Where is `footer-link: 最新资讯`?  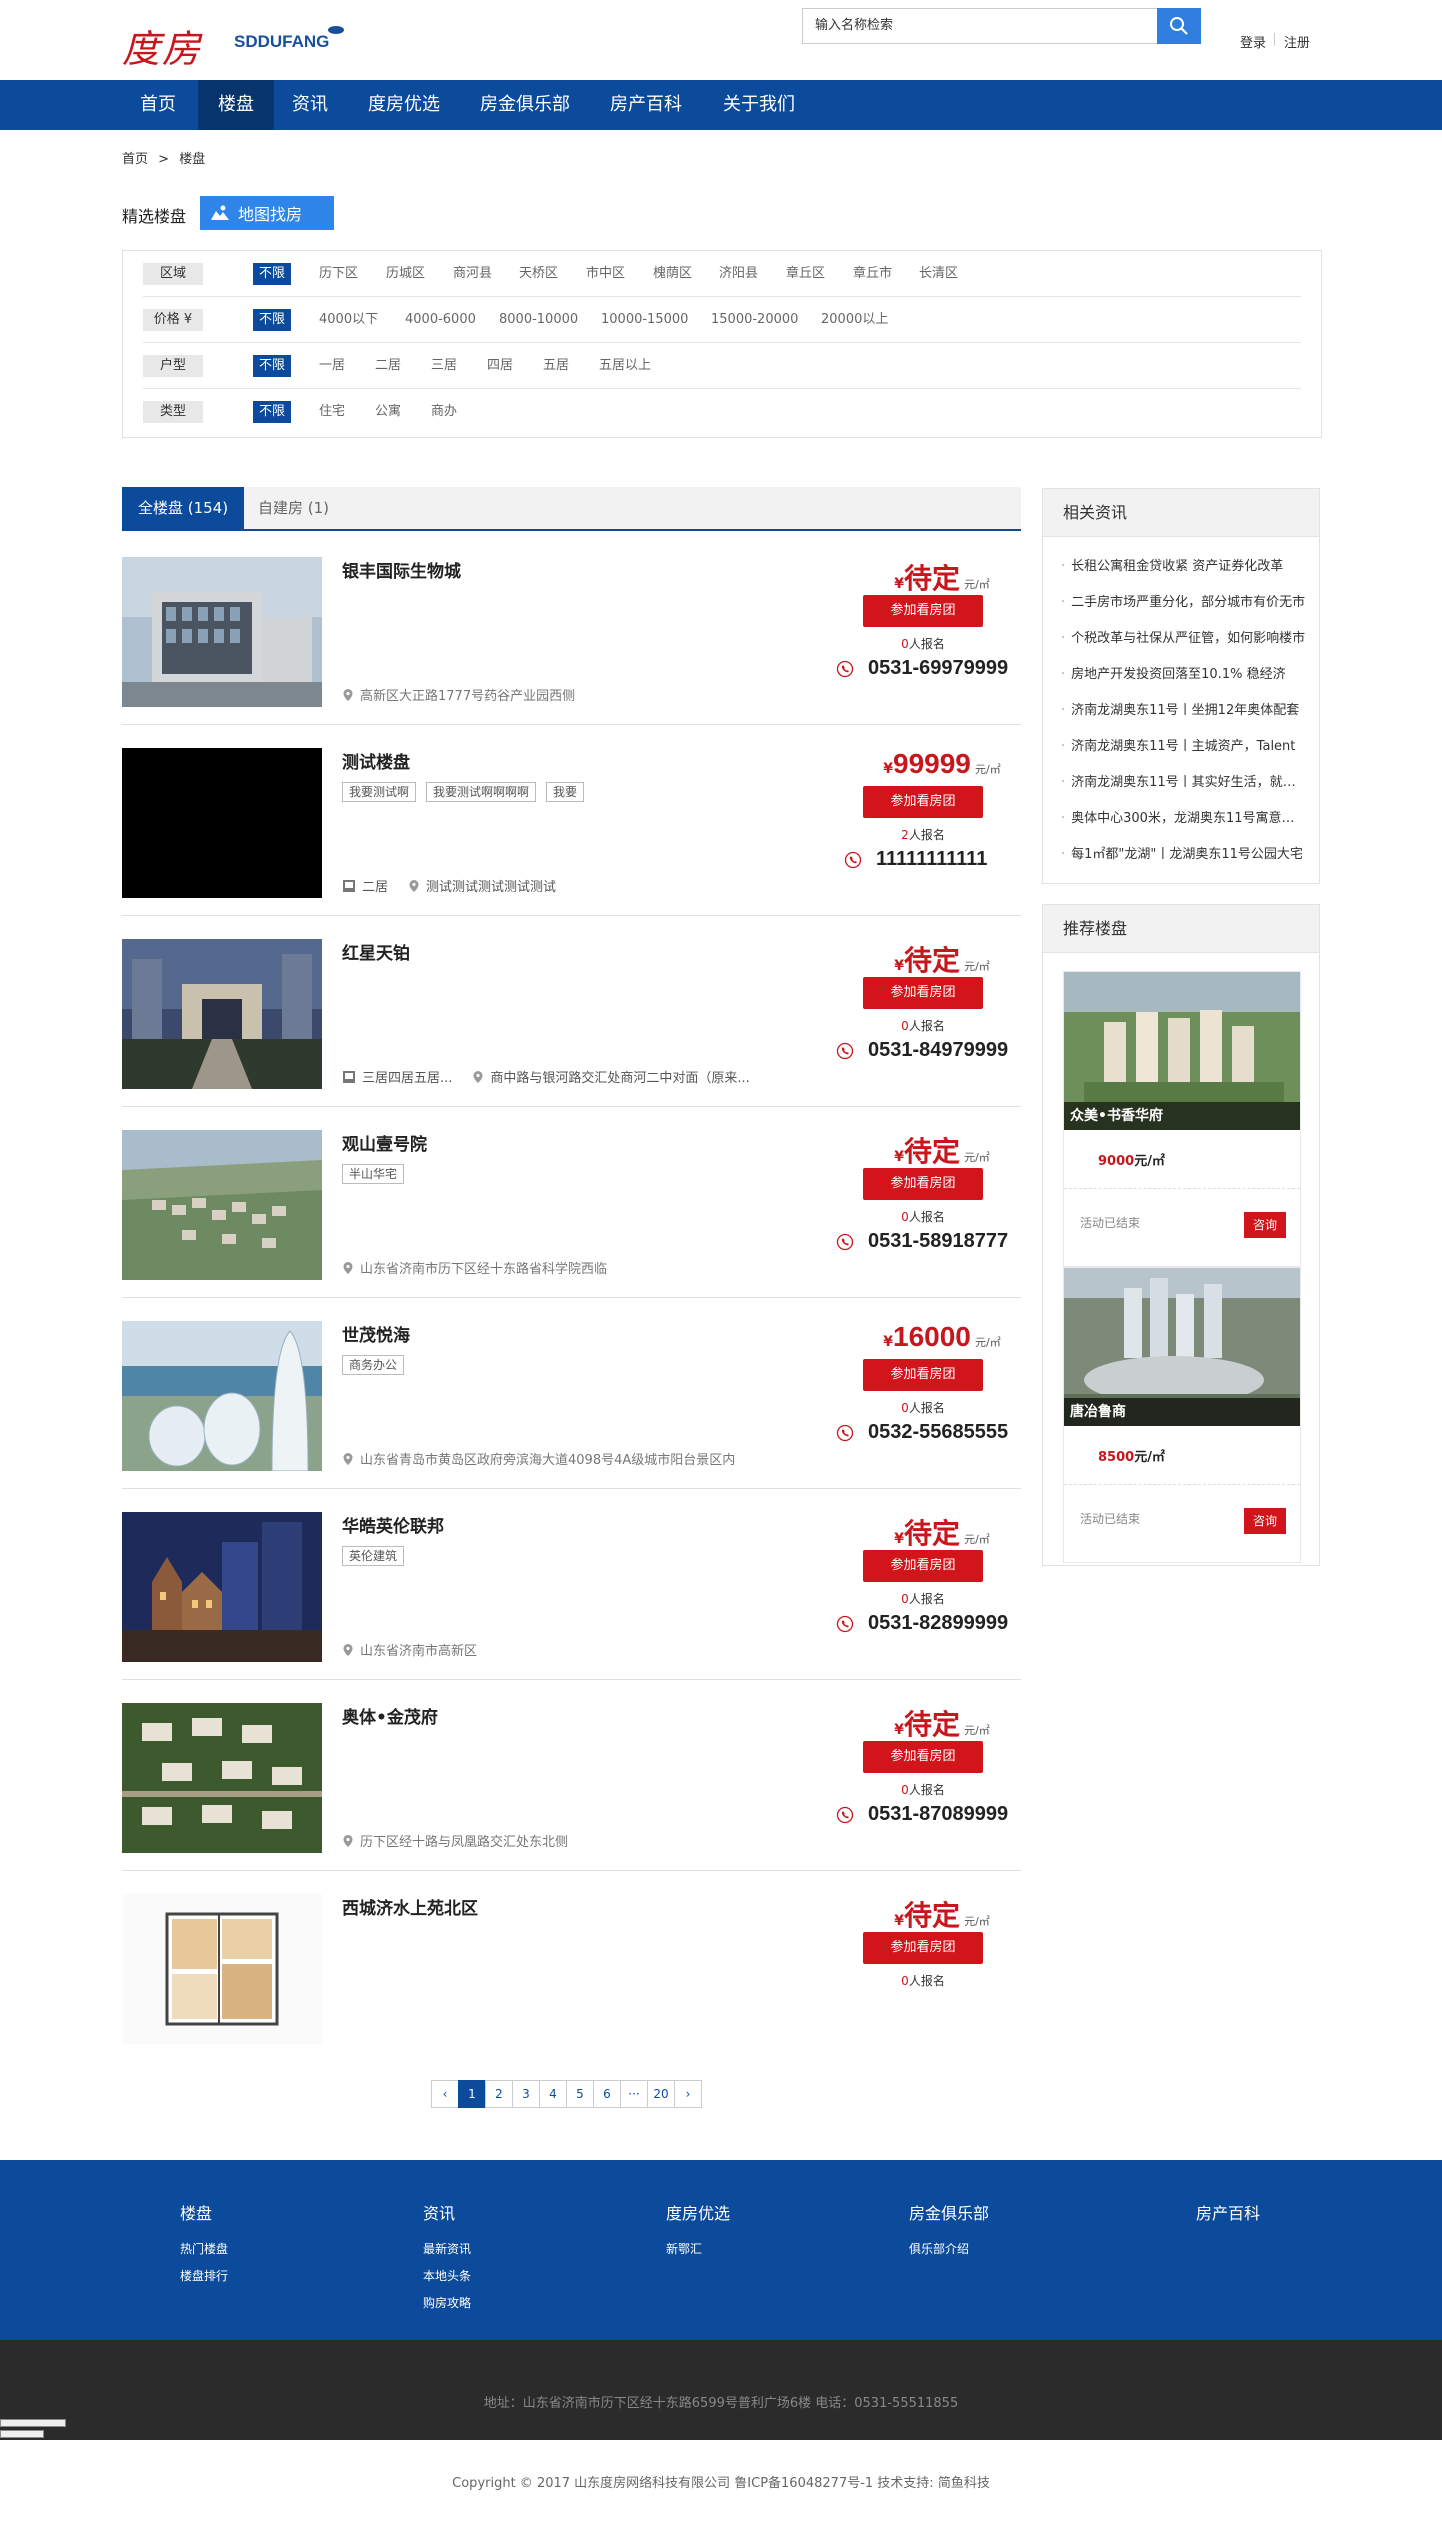
footer-link: 最新资讯 is located at coordinates (447, 2248).